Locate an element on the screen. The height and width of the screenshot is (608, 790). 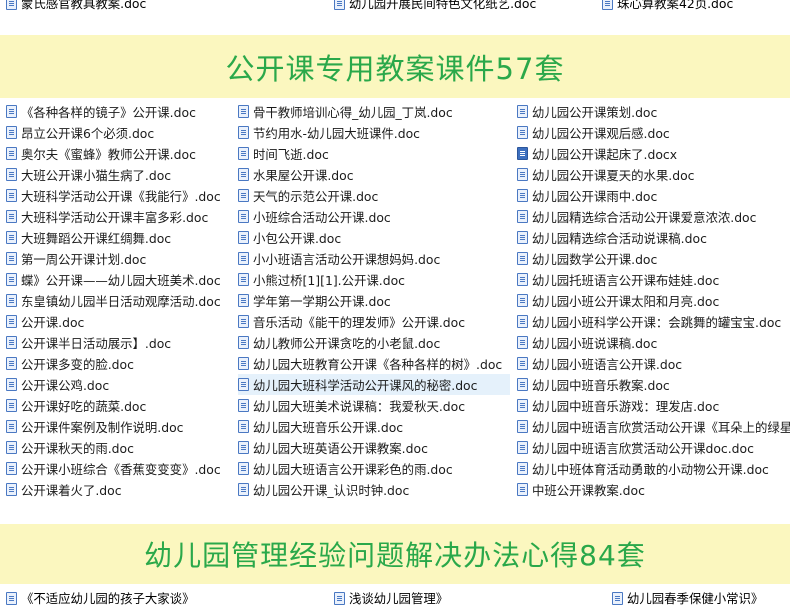
file-item: 珠心算教案42页.doc is located at coordinates (667, 6).